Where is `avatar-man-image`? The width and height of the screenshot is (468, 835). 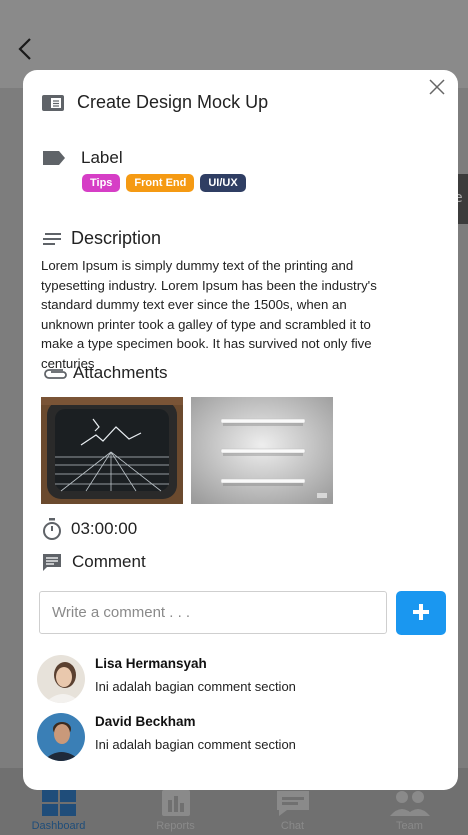 avatar-man-image is located at coordinates (61, 737).